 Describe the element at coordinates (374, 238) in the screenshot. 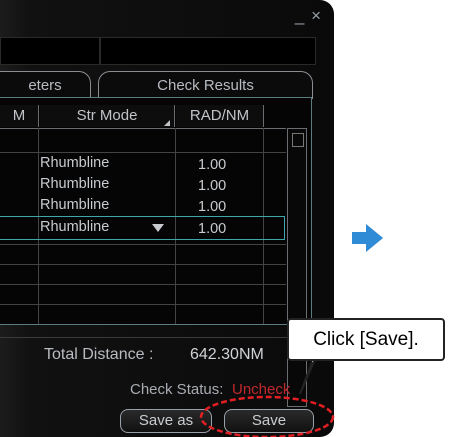

I see `right-arrow-icon` at that location.